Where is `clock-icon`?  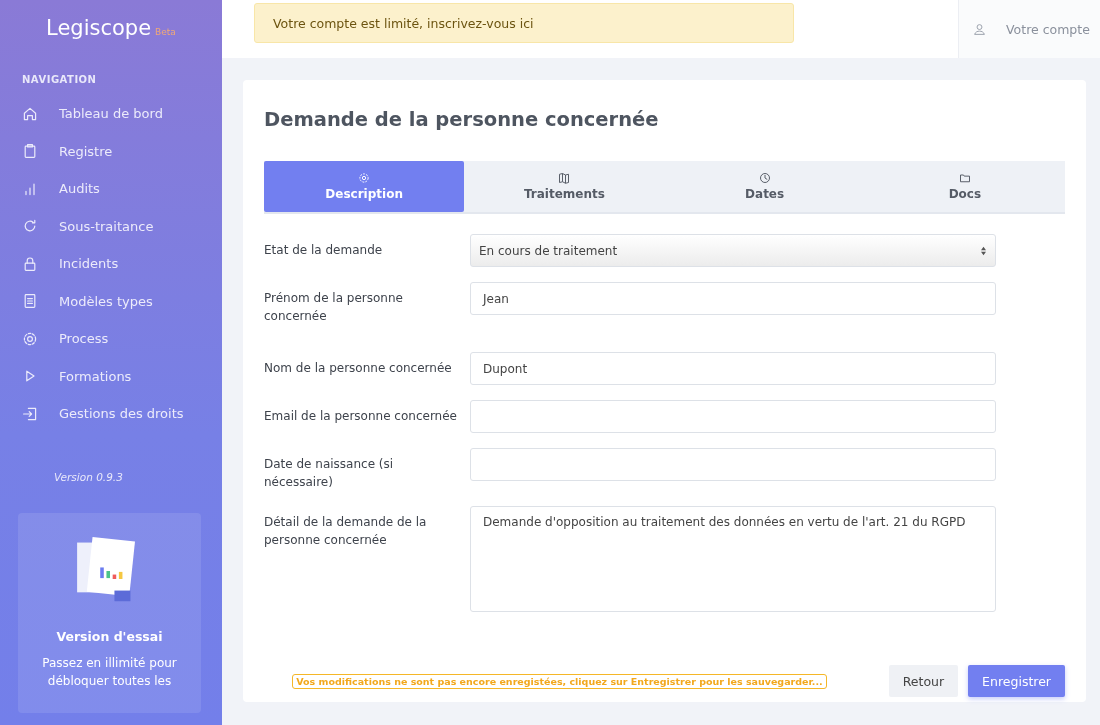 clock-icon is located at coordinates (764, 178).